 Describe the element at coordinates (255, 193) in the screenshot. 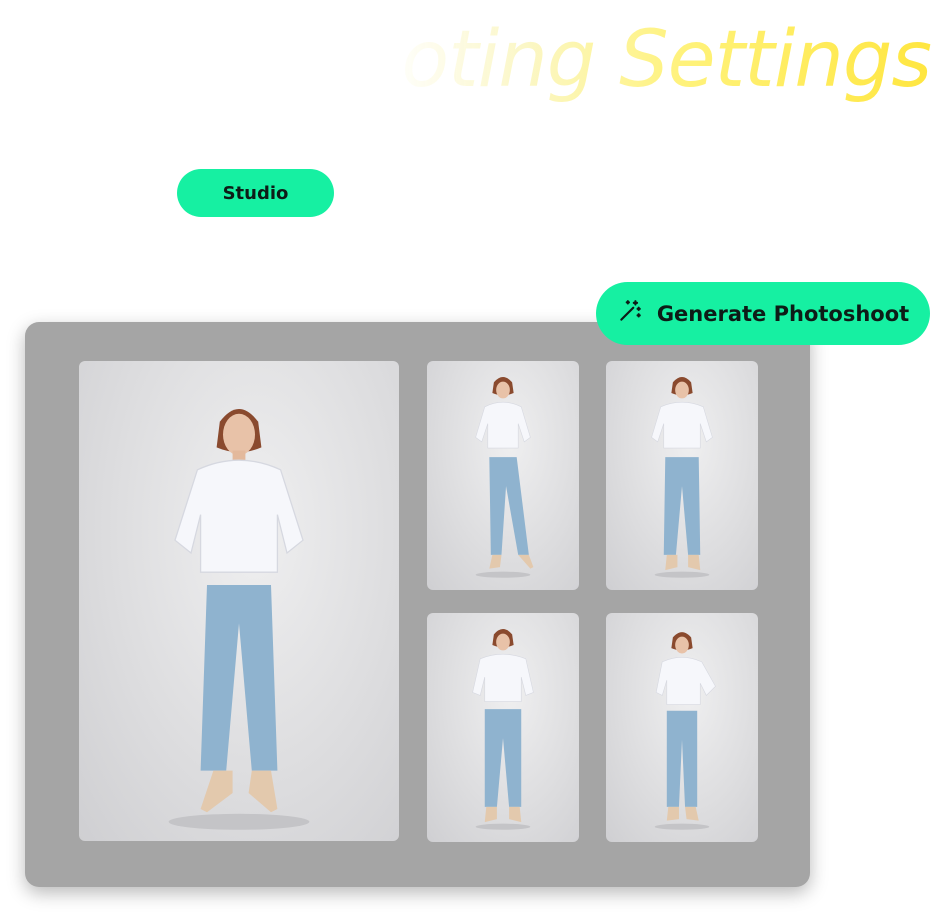

I see `studio-tag-button: Studio` at that location.